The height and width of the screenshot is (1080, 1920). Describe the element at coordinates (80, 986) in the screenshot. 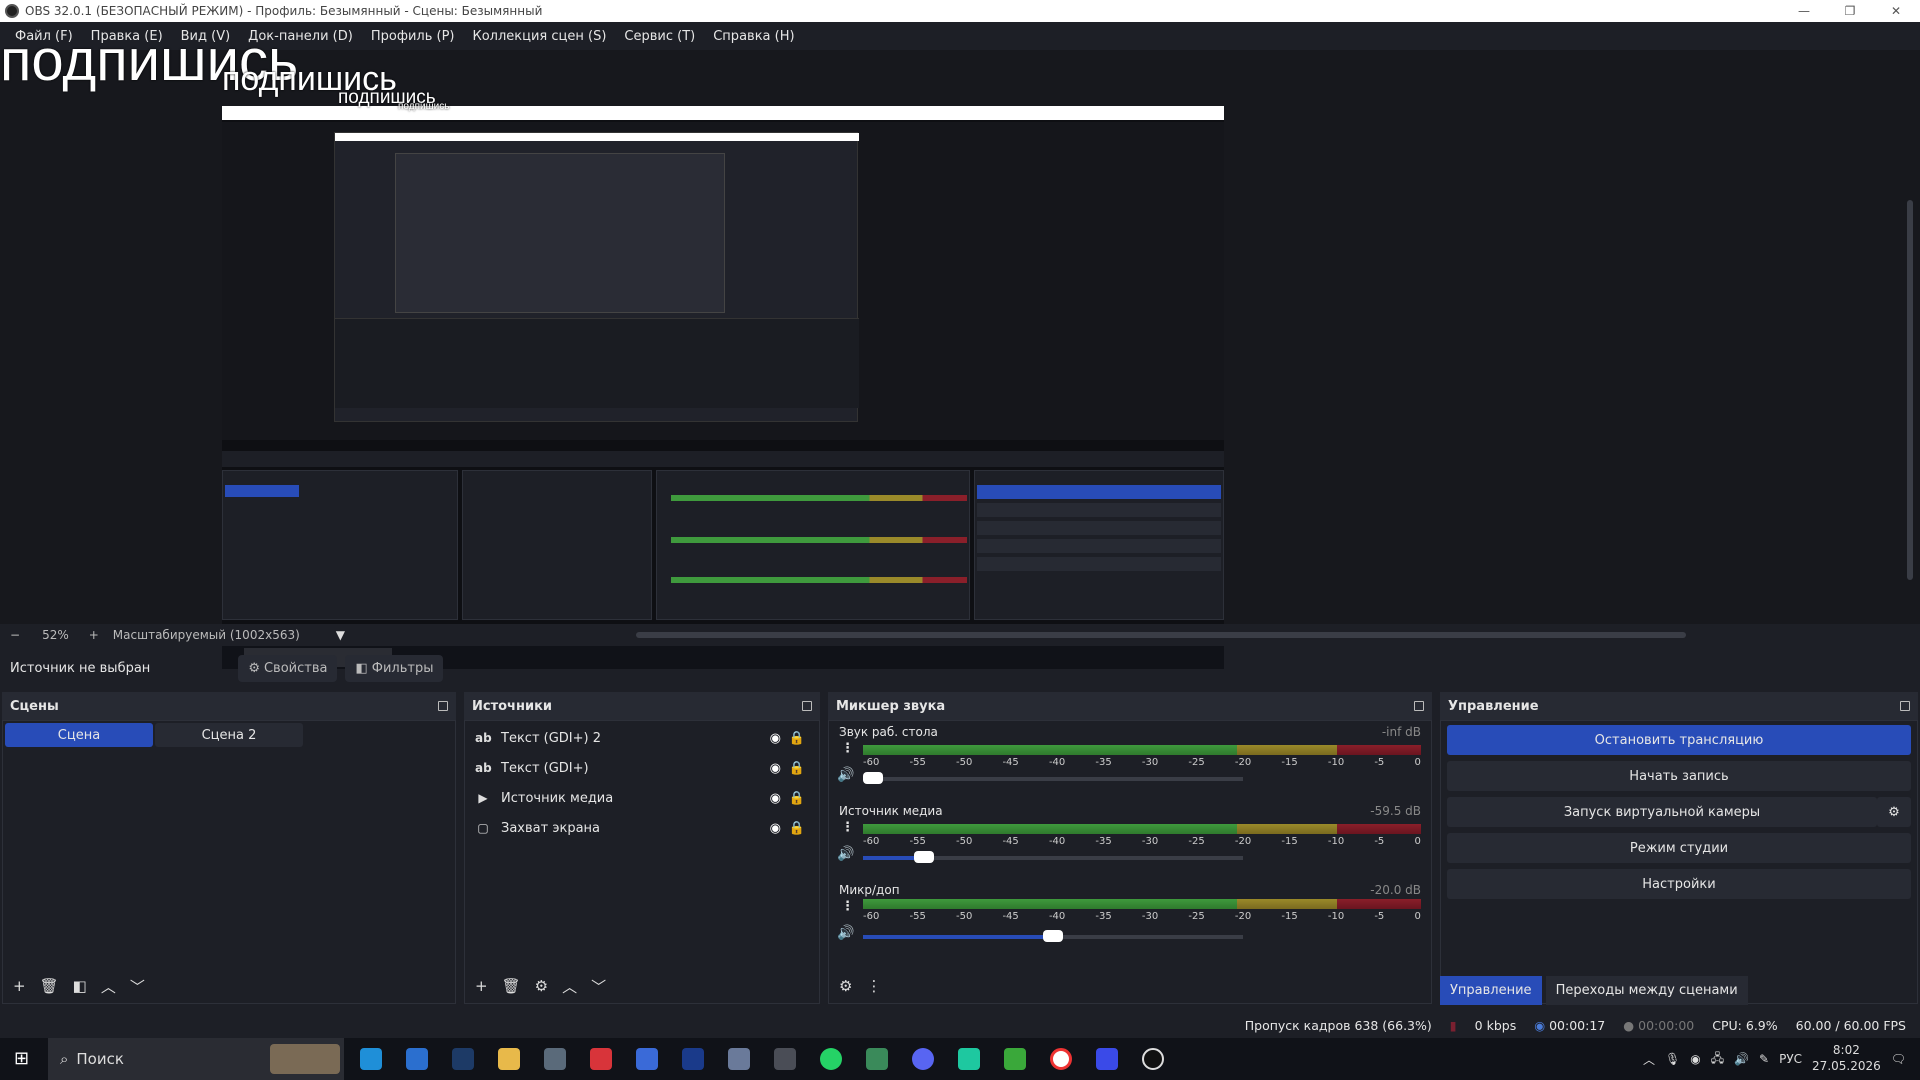

I see `filter-icon: ◧` at that location.